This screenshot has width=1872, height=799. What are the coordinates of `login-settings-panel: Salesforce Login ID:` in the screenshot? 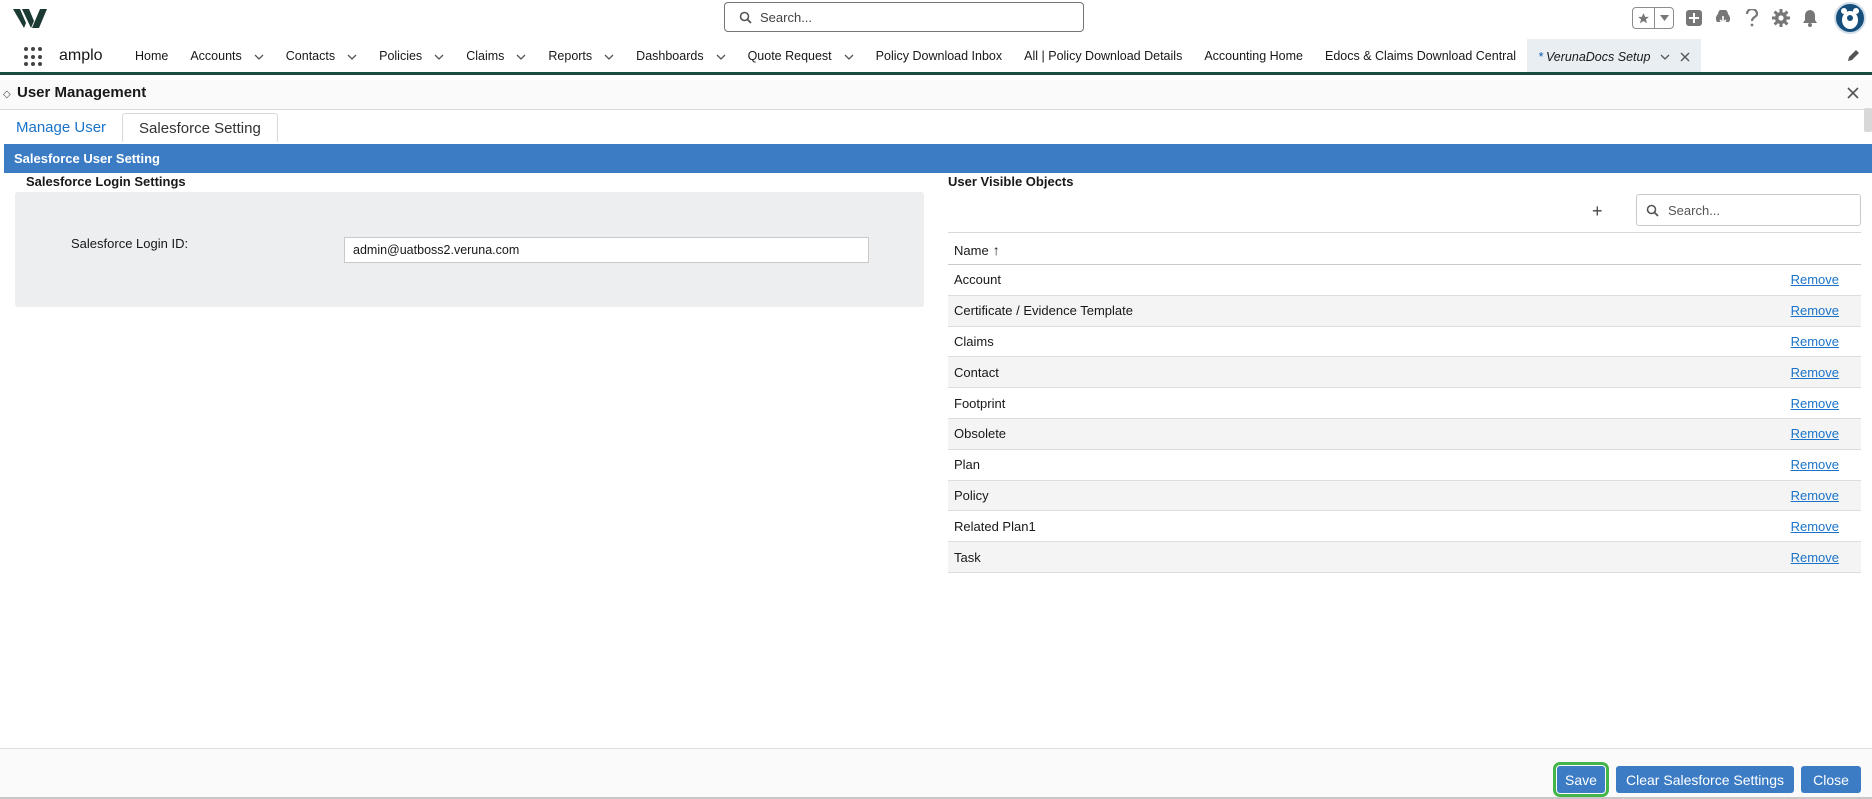 It's located at (469, 249).